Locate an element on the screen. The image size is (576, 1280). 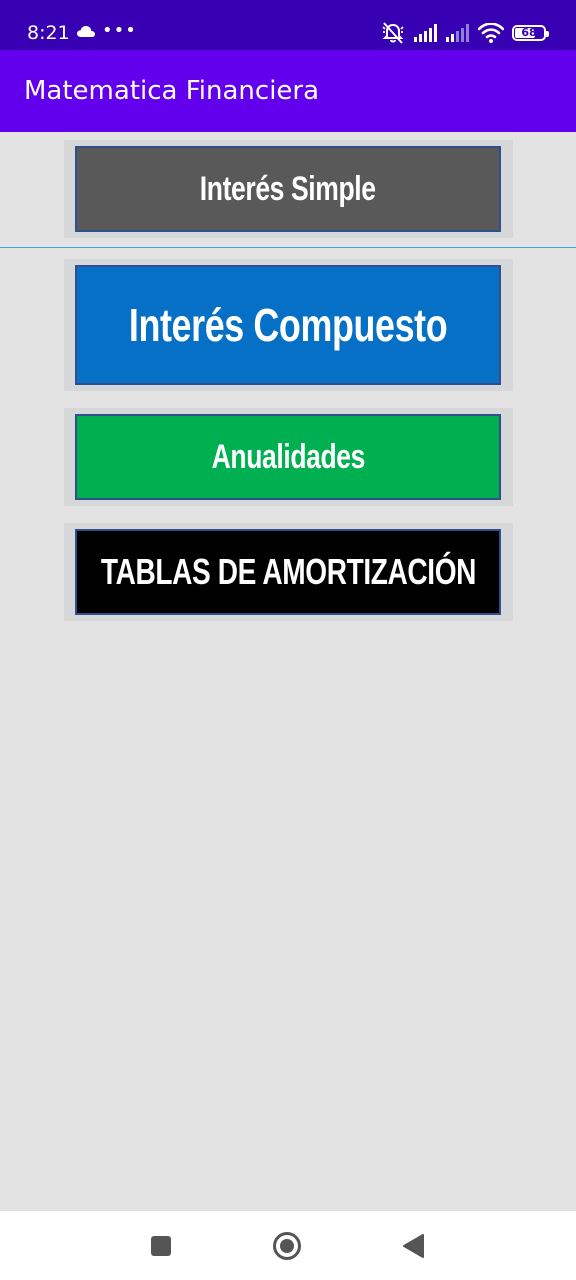
cloud-icon is located at coordinates (86, 31).